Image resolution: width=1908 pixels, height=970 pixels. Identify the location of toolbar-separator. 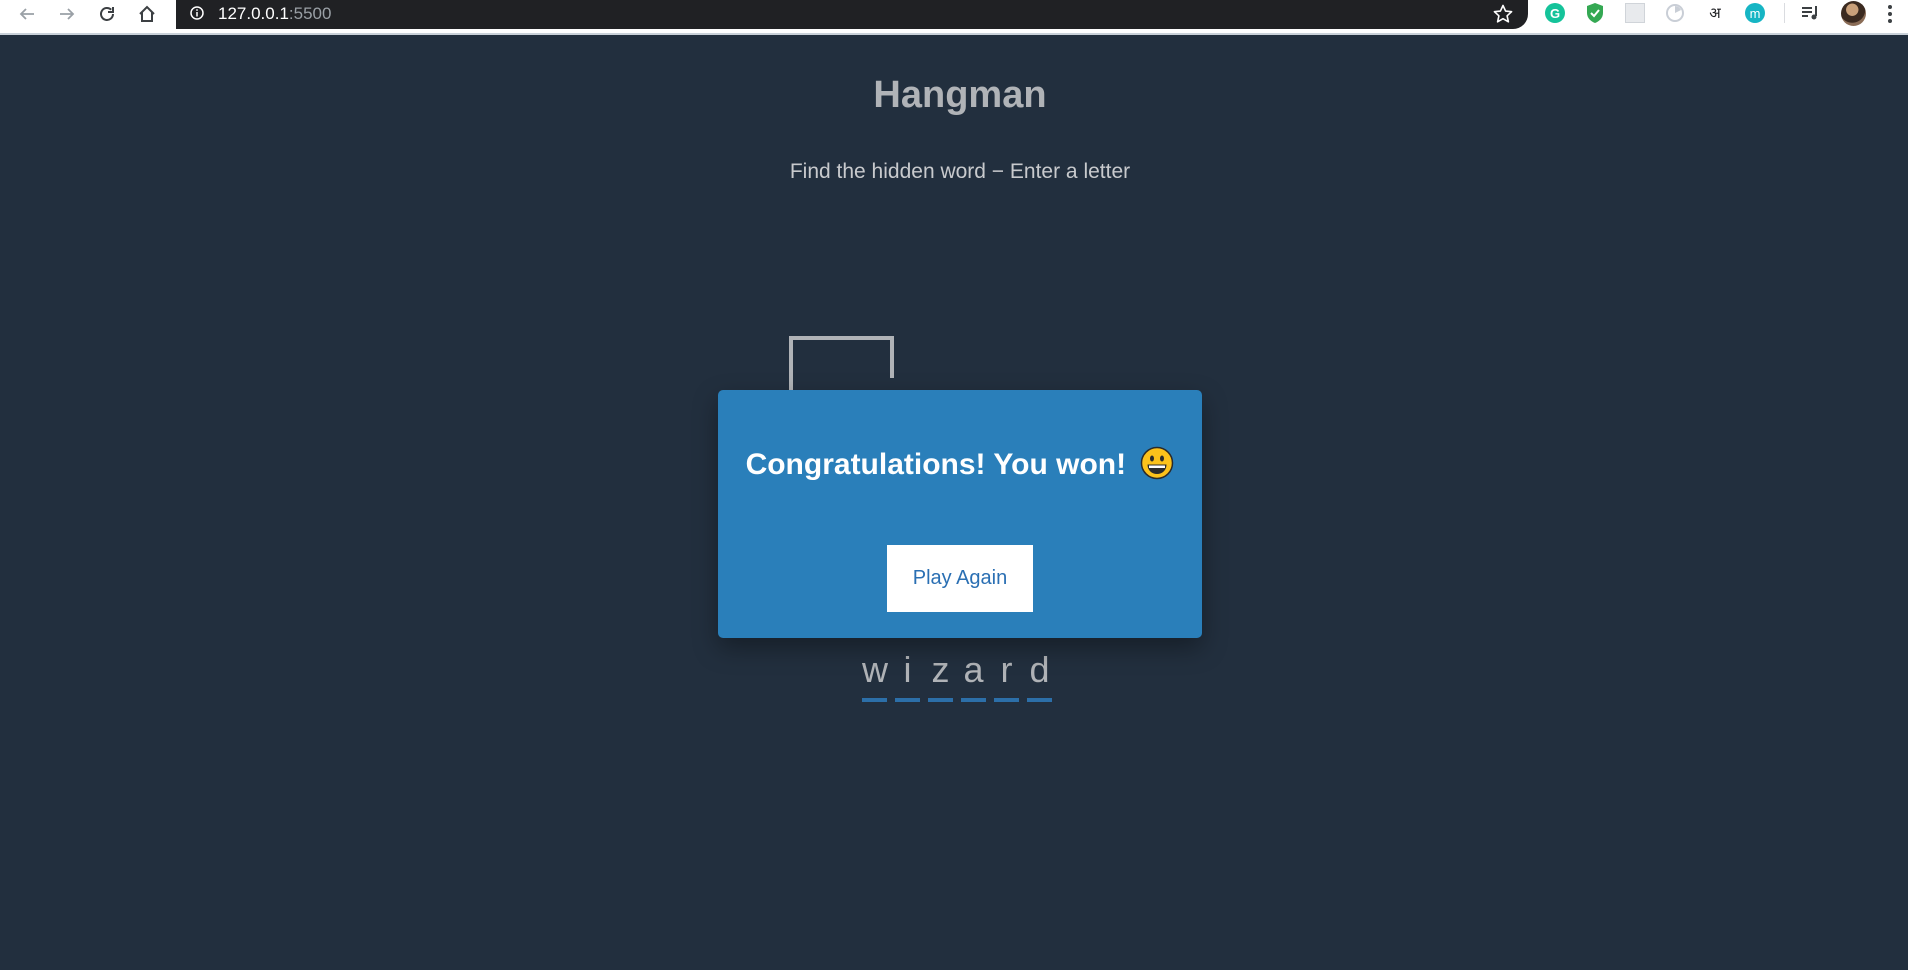
(1784, 13).